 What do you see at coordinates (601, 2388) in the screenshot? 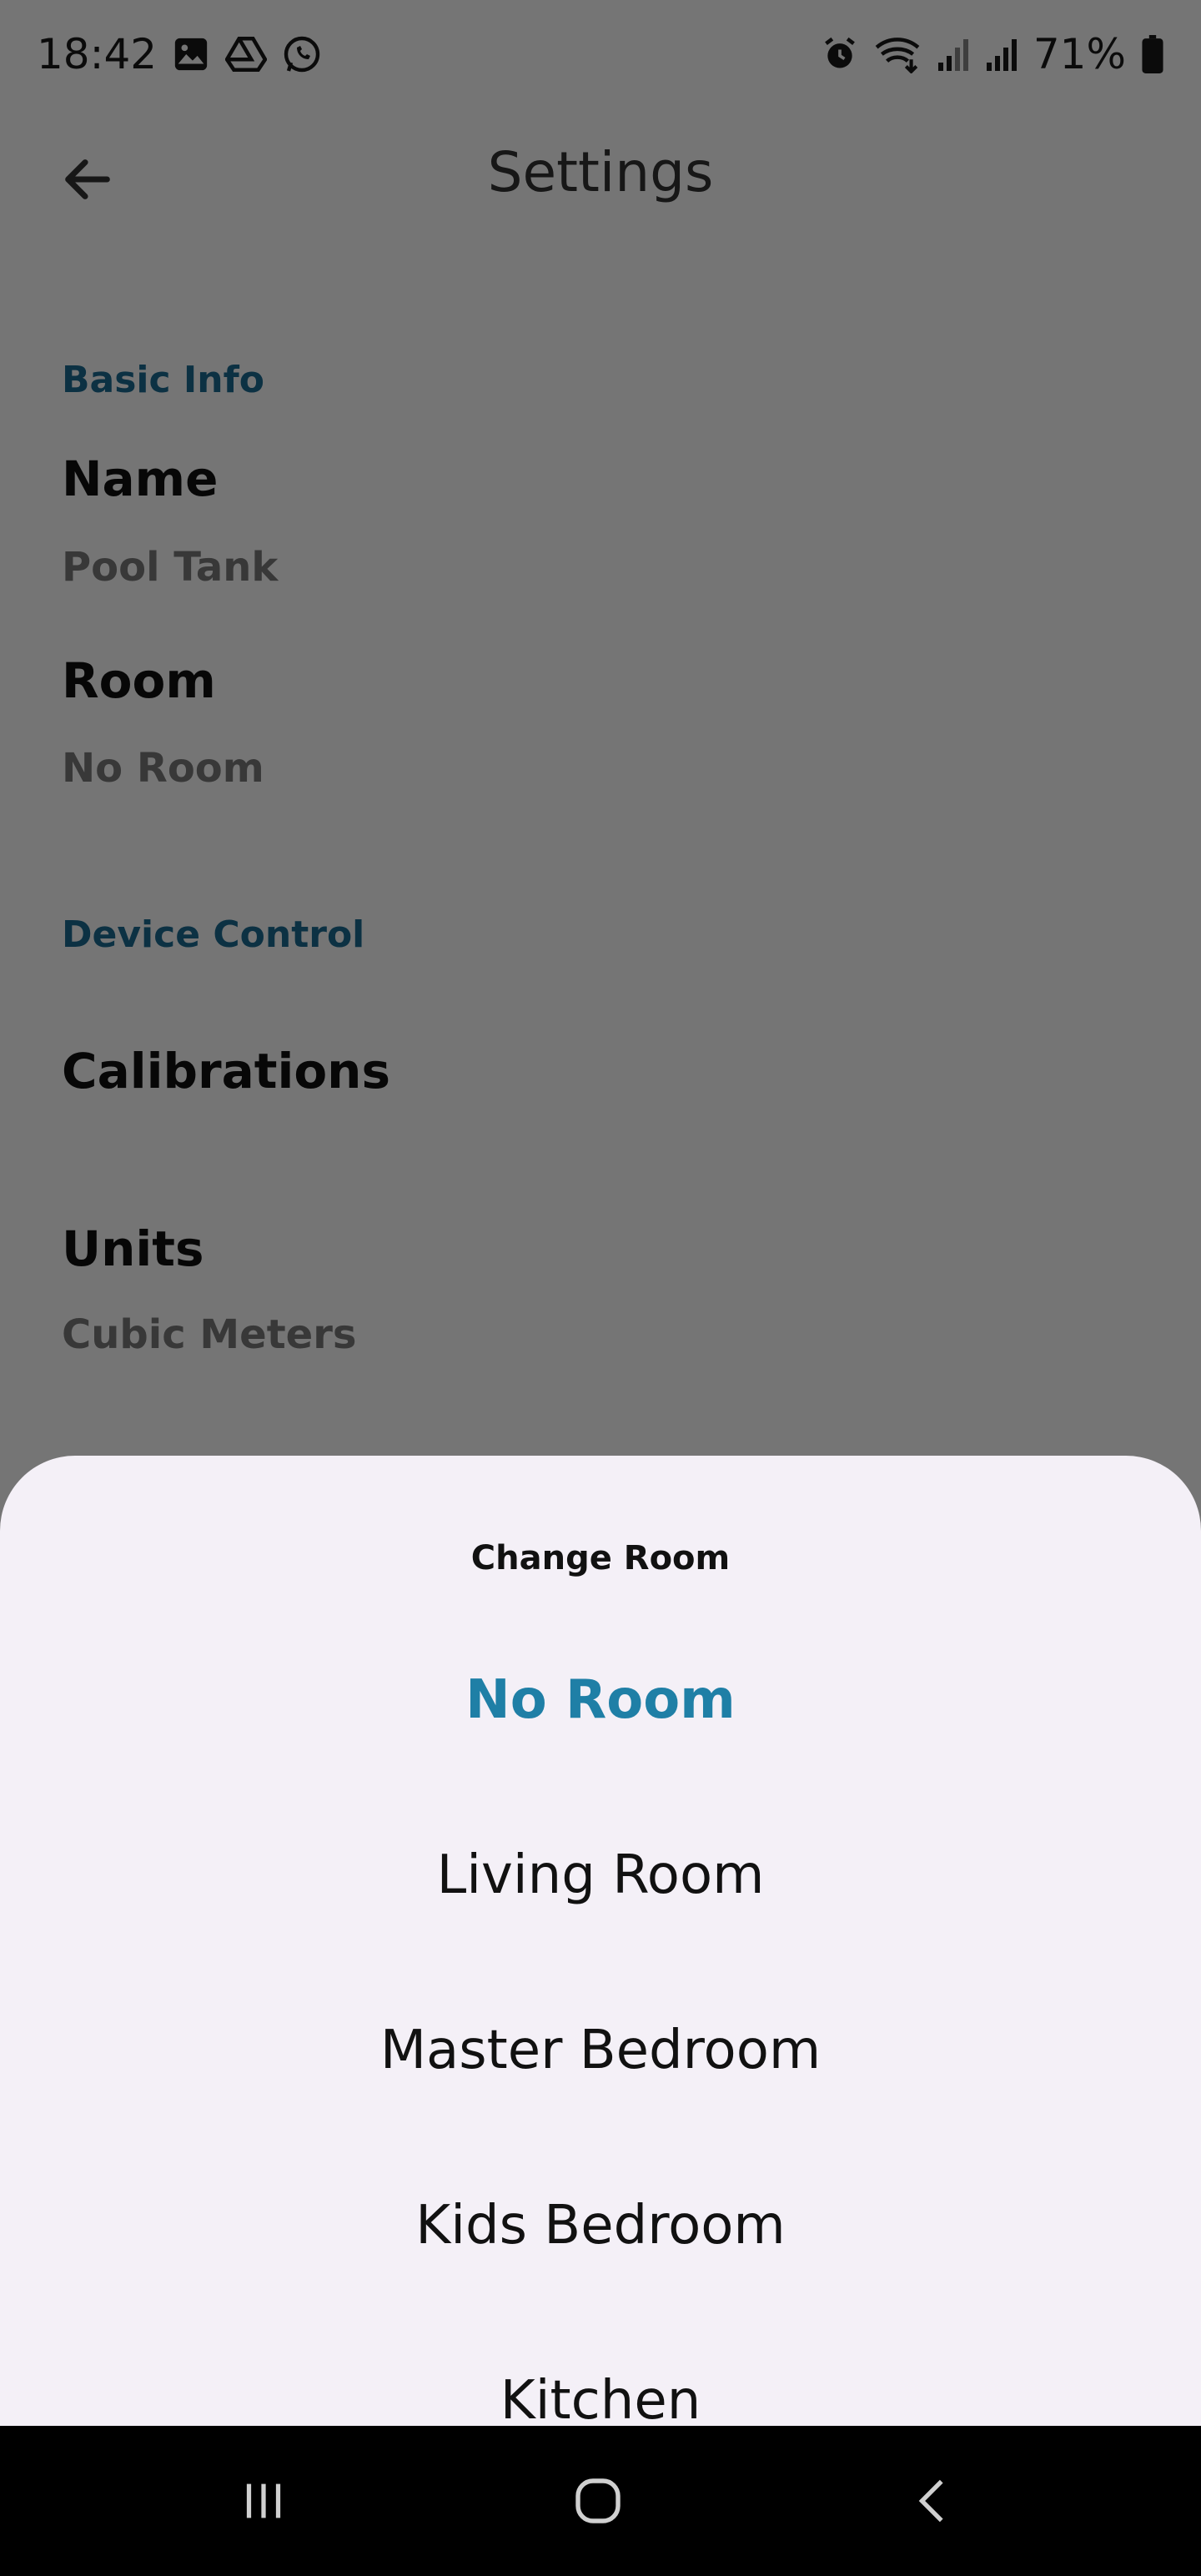
I see `room-option-kitchen: Kitchen` at bounding box center [601, 2388].